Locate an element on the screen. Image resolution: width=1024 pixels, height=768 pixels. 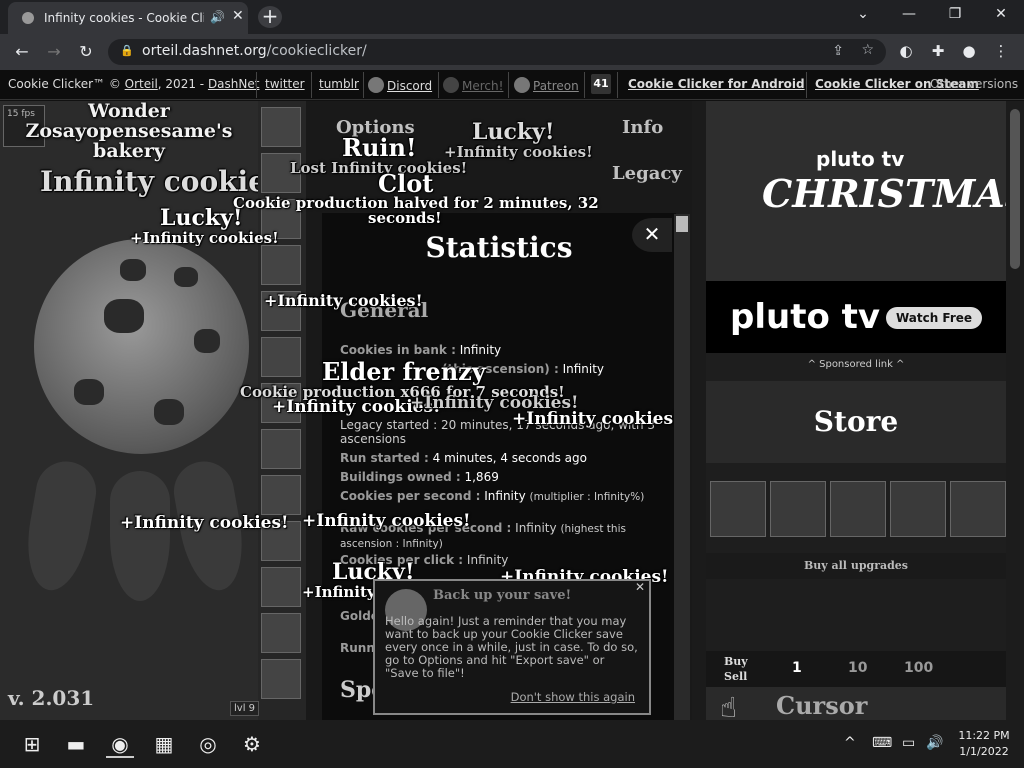
cursor-building: ☝ Cursor is located at coordinates (856, 703).